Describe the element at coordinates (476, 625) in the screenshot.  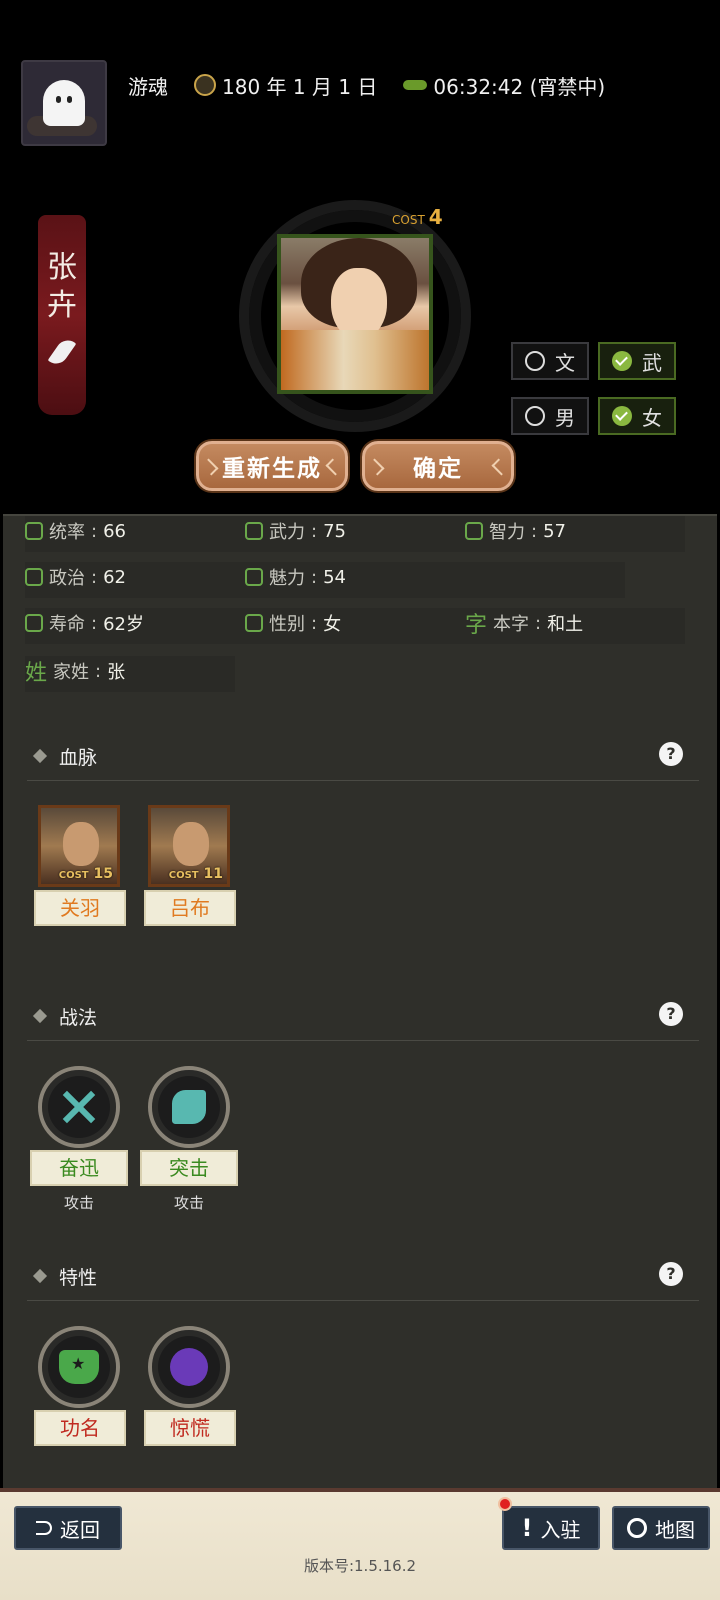
I see `zi-char-icon: 字` at that location.